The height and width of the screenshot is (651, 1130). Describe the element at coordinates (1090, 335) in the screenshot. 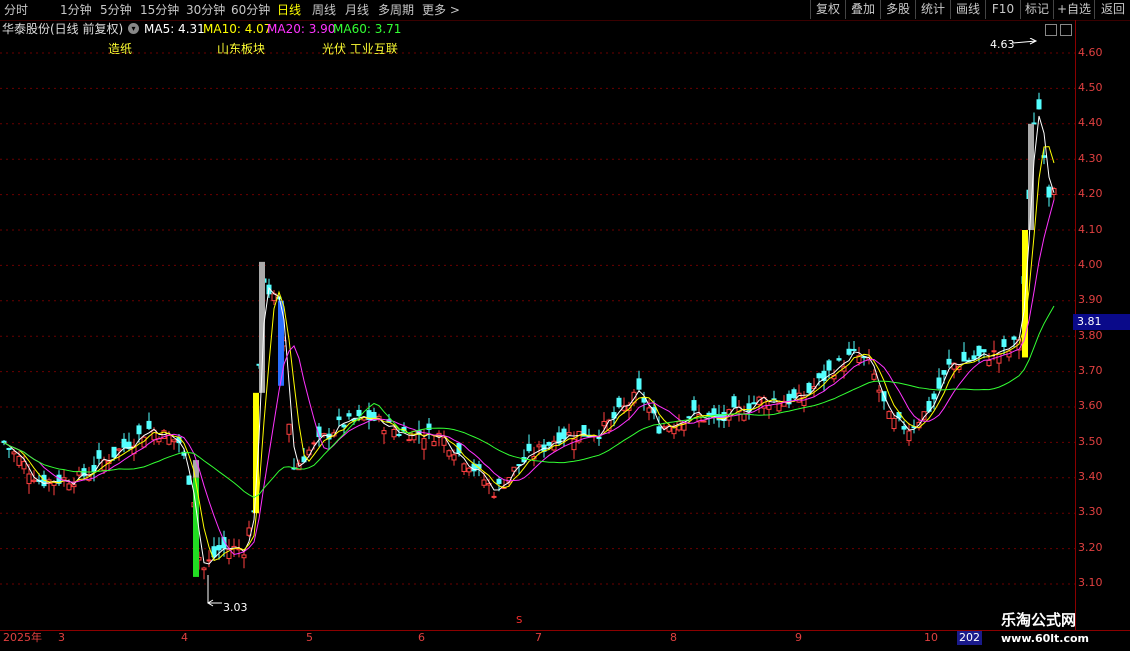

I see `price-label: 3.80` at that location.